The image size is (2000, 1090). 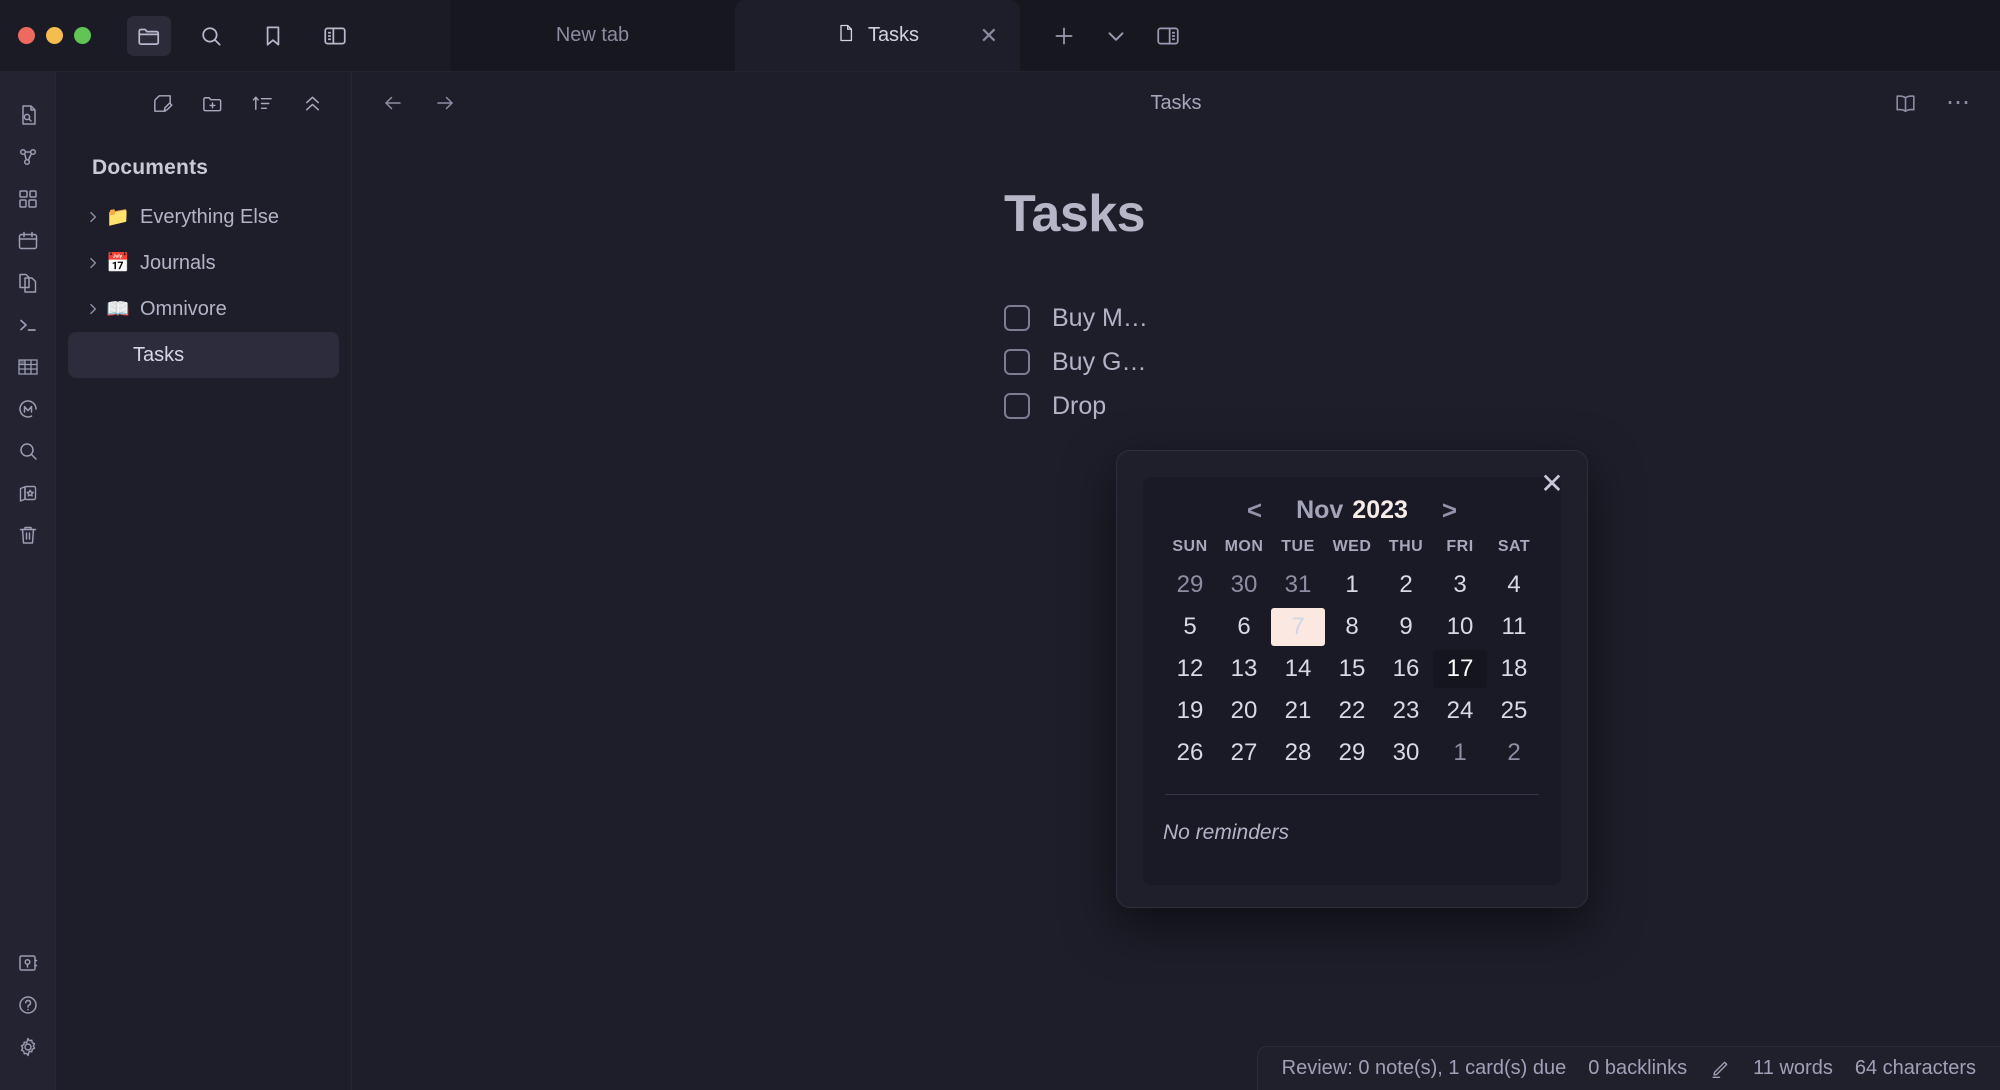 What do you see at coordinates (1244, 753) in the screenshot?
I see `calendar-day: 27` at bounding box center [1244, 753].